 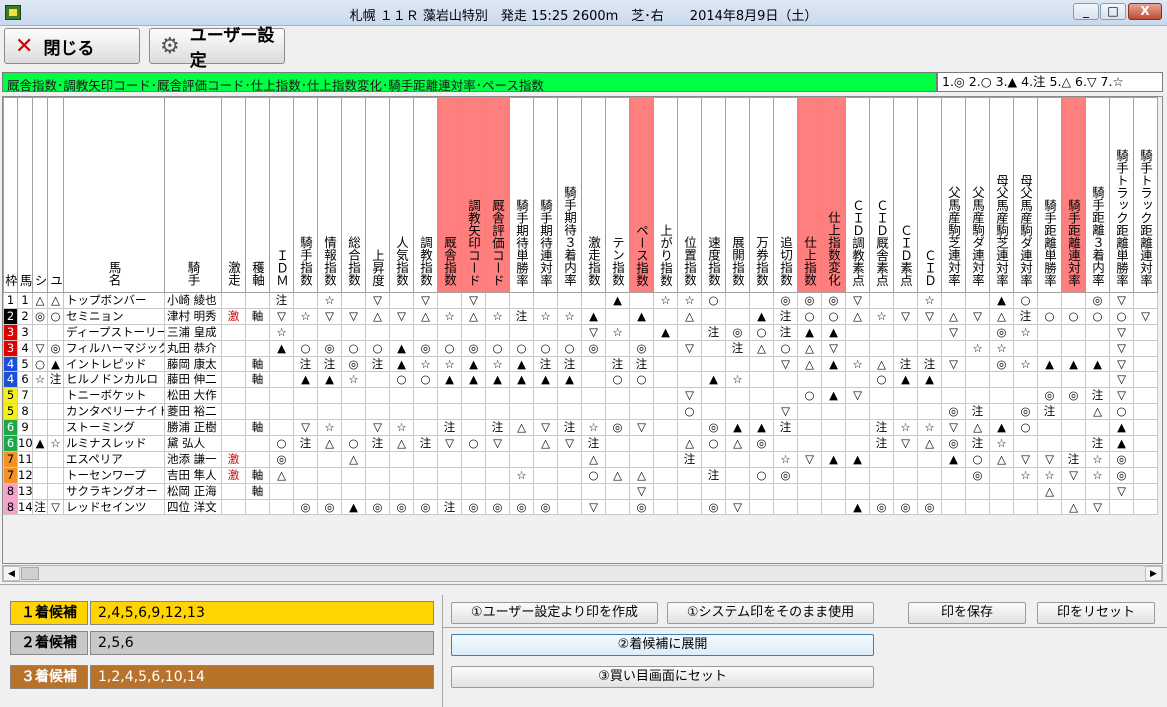 What do you see at coordinates (580, 507) in the screenshot?
I see `table-row: 8 14 注 ▽ レッドセインツ 四位 洋文 ◎ ◎ ▲ ◎ ◎ ◎ 注 ◎ ◎ ◎ ◎ ▽ ◎ ◎ ▽ ▲ ◎ ◎ ◎ △ ▽` at bounding box center [580, 507].